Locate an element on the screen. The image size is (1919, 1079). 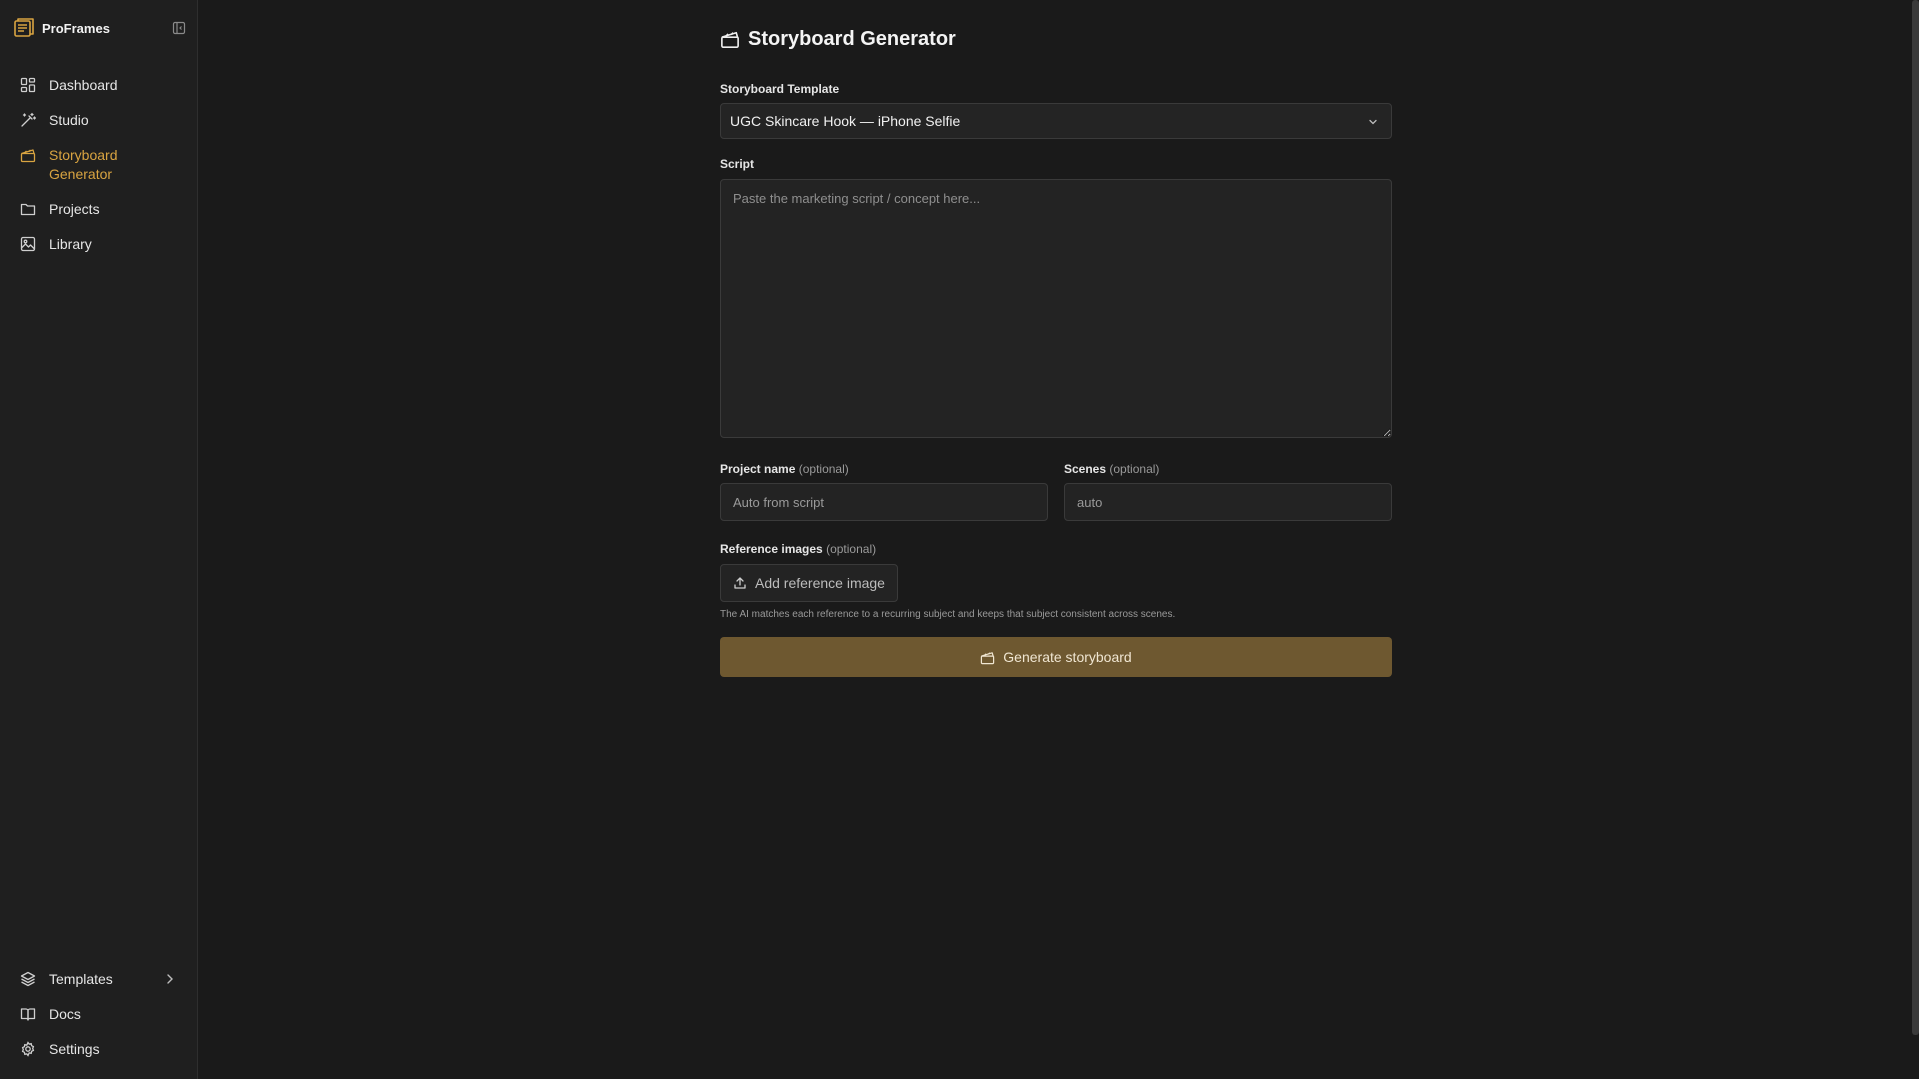
add-reference-image-button: Add reference image is located at coordinates (809, 583).